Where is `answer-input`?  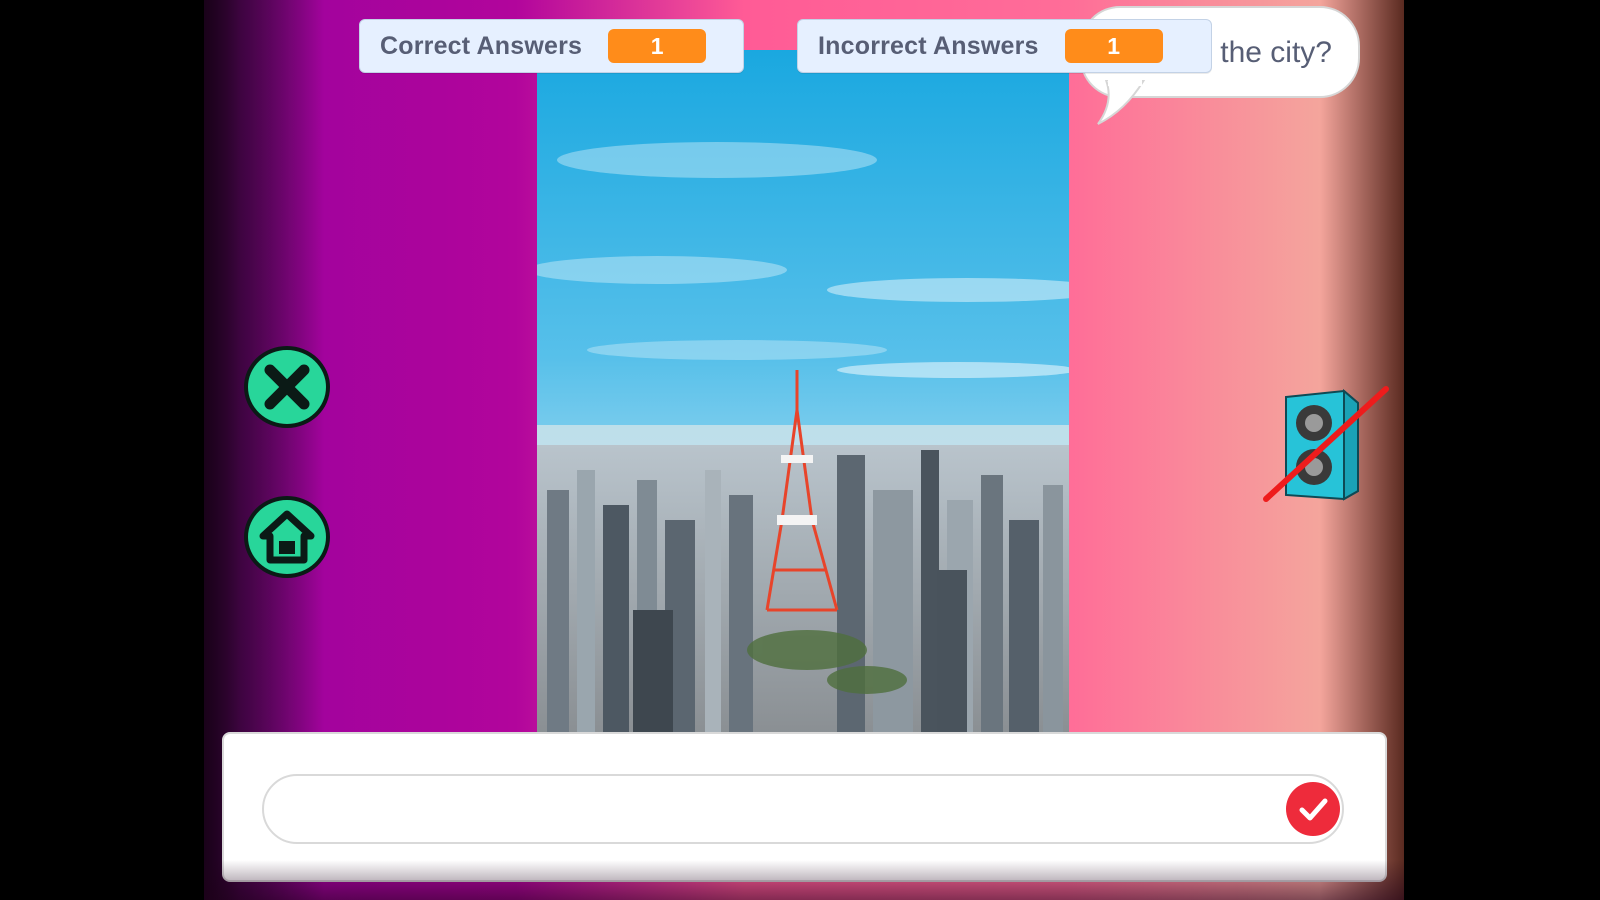 answer-input is located at coordinates (803, 809).